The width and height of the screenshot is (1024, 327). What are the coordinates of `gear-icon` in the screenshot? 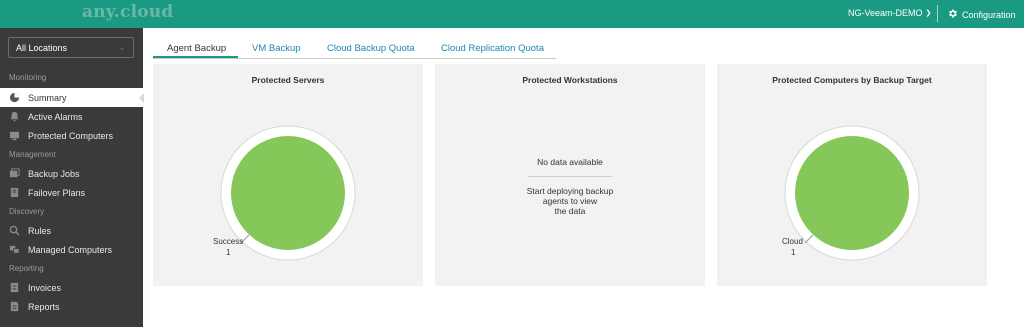 It's located at (952, 14).